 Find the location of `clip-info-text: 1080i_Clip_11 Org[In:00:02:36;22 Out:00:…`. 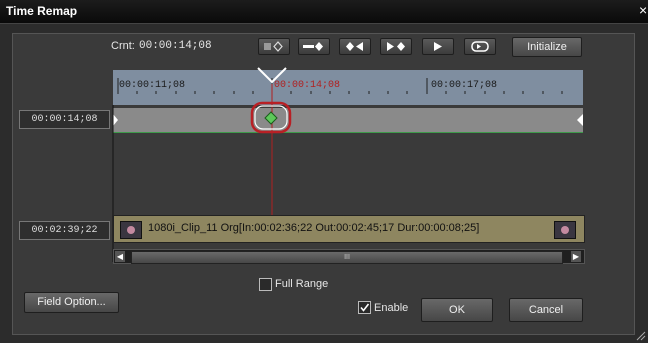

clip-info-text: 1080i_Clip_11 Org[In:00:02:36;22 Out:00:… is located at coordinates (314, 228).